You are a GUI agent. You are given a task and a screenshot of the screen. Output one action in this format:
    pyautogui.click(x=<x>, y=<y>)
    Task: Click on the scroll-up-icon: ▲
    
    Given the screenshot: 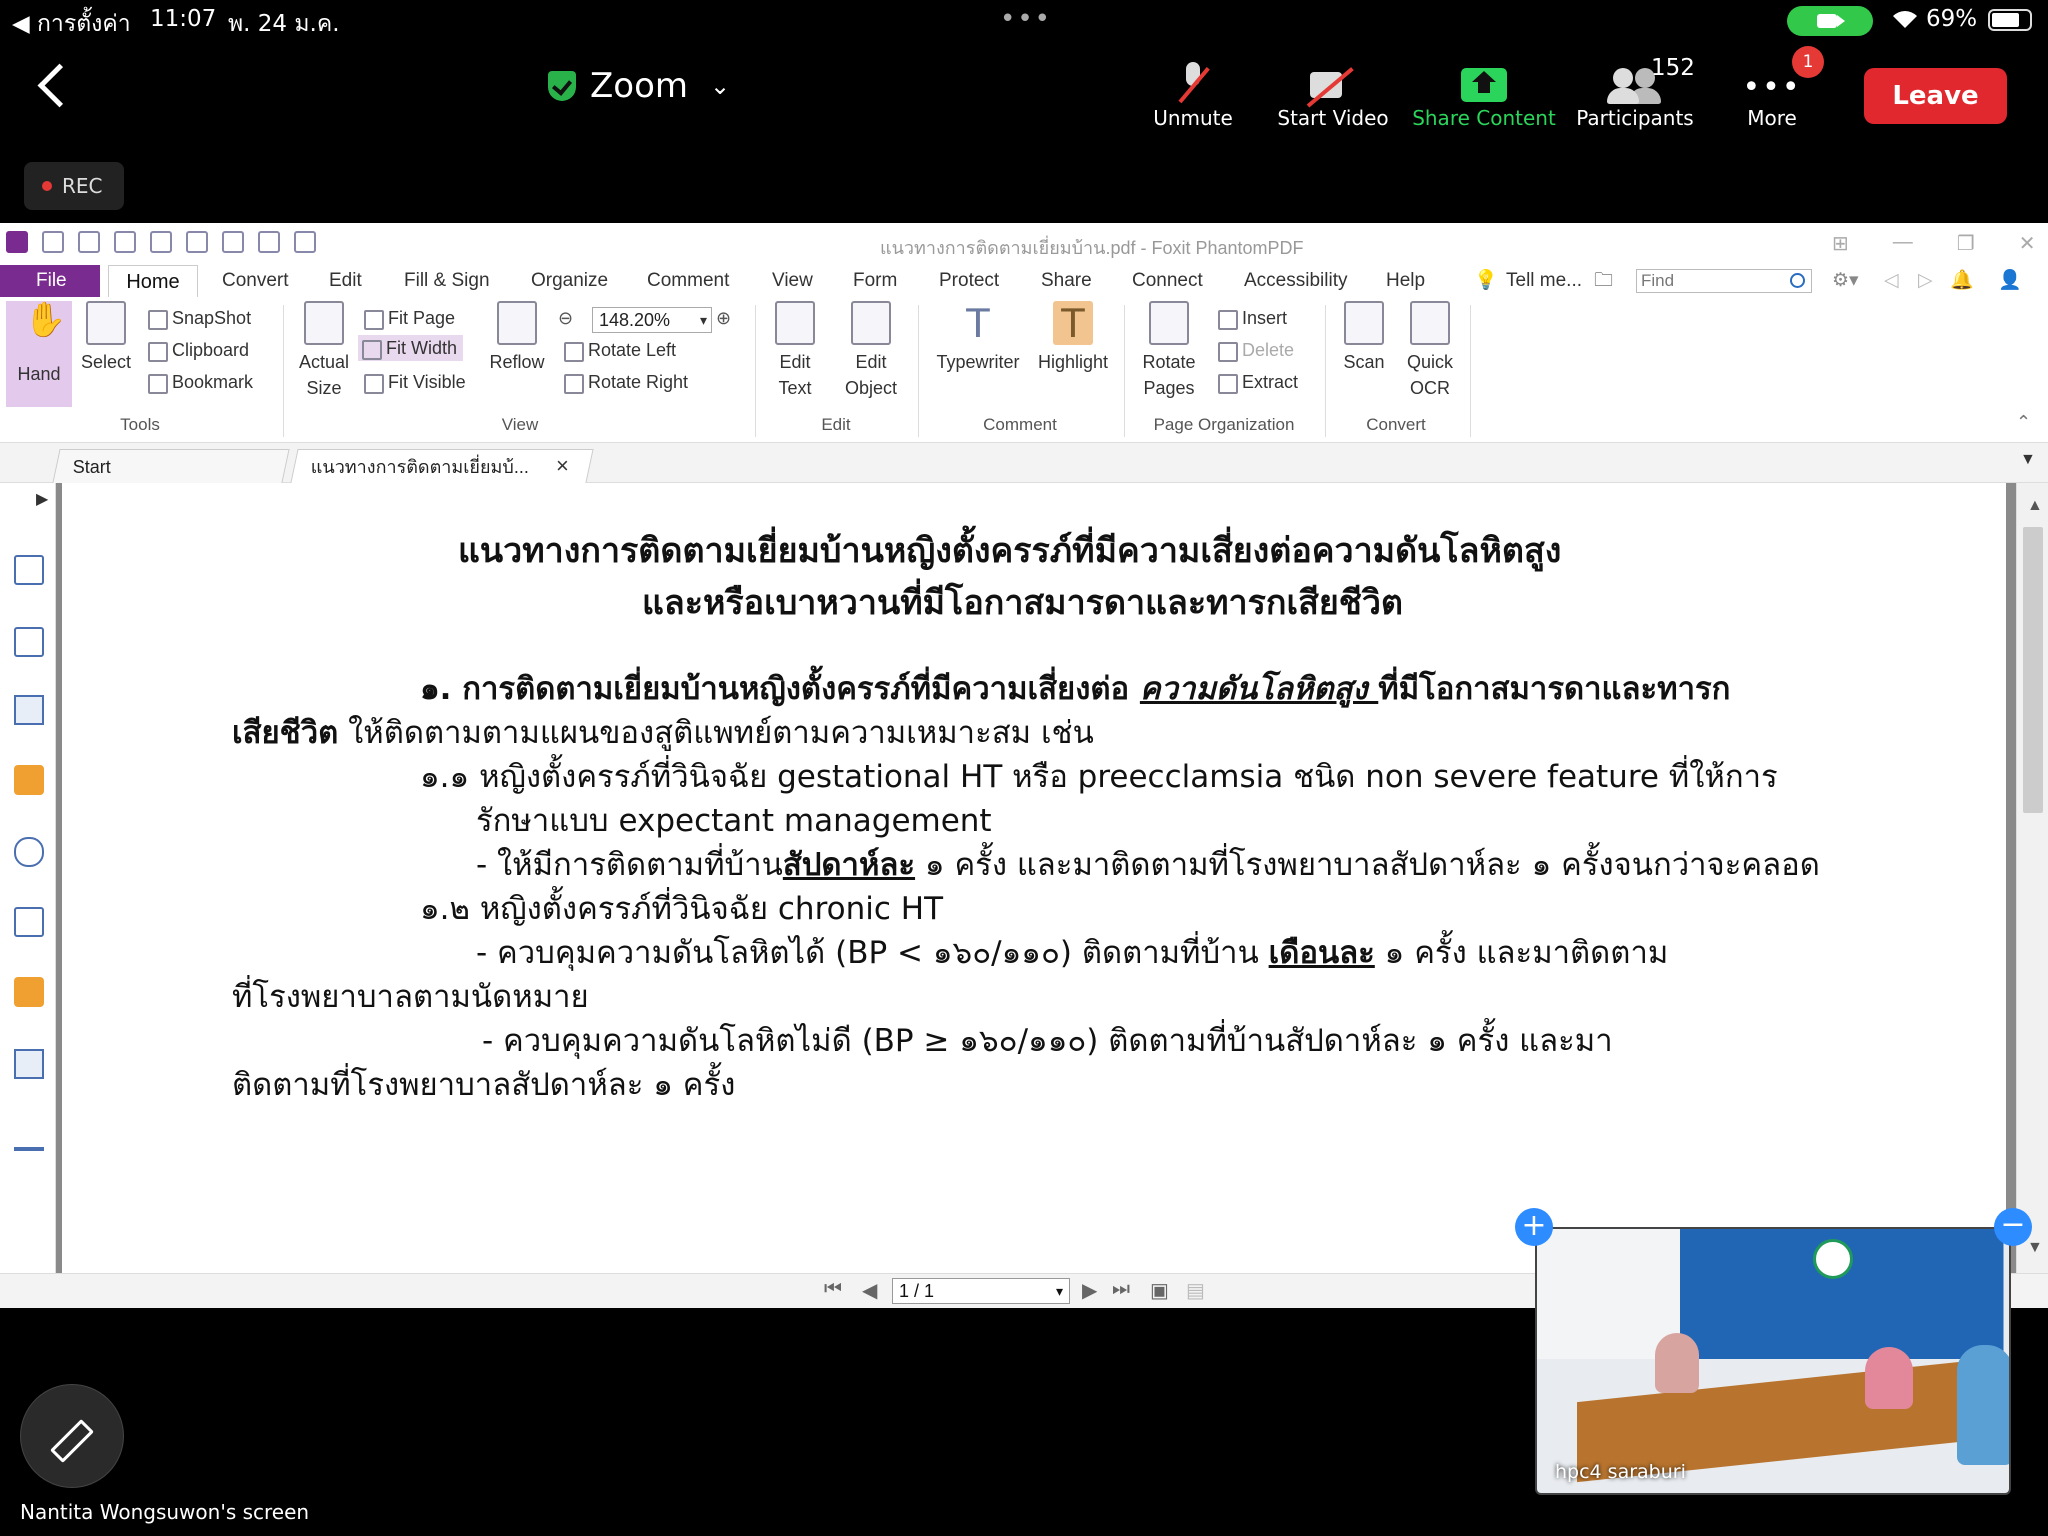 What is the action you would take?
    pyautogui.click(x=2035, y=506)
    